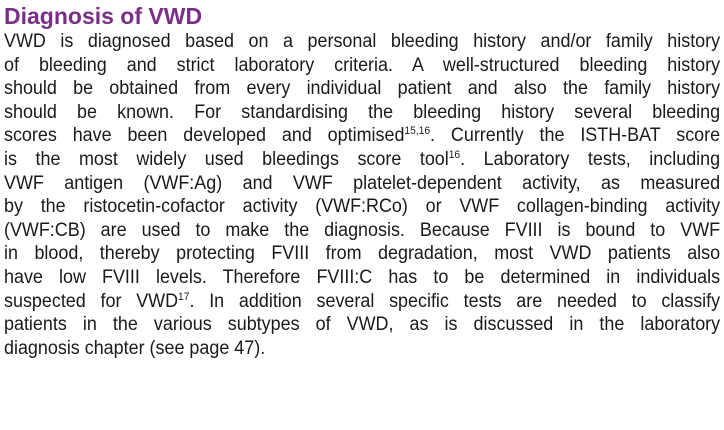 Image resolution: width=724 pixels, height=430 pixels. I want to click on citation-superscript: 15,16, so click(417, 131).